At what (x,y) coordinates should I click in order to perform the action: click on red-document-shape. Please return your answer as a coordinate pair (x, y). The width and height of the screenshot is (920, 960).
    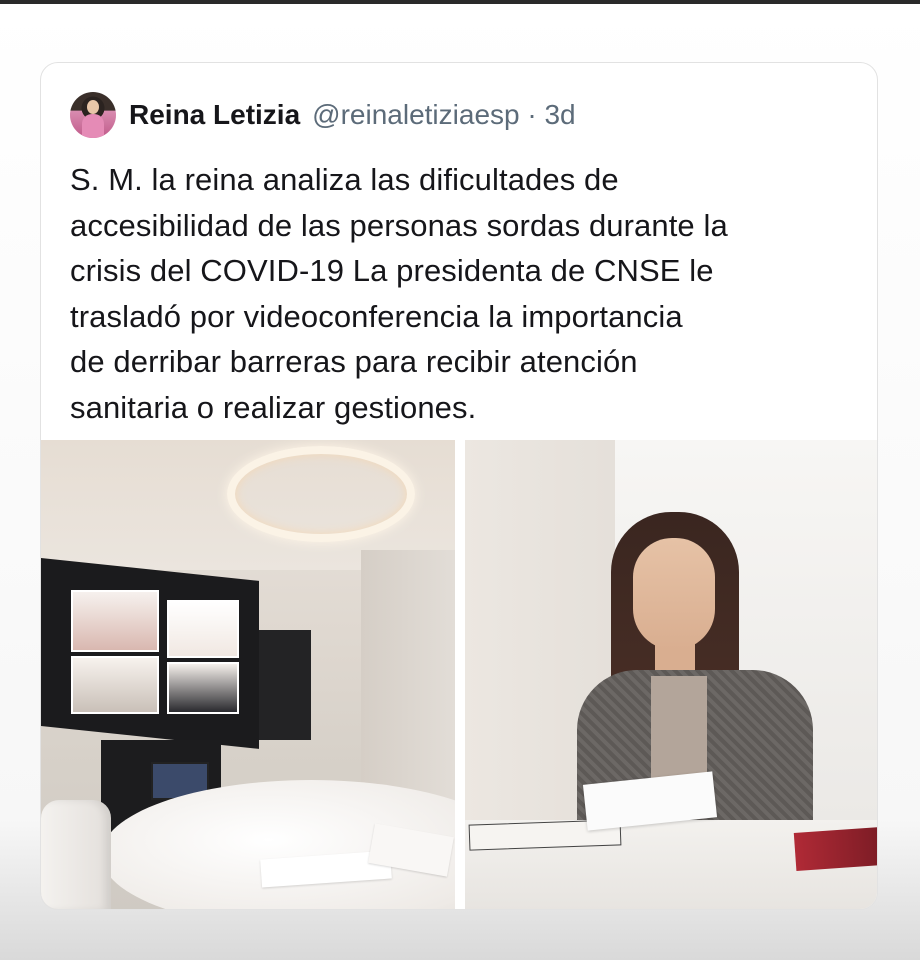
    Looking at the image, I should click on (835, 849).